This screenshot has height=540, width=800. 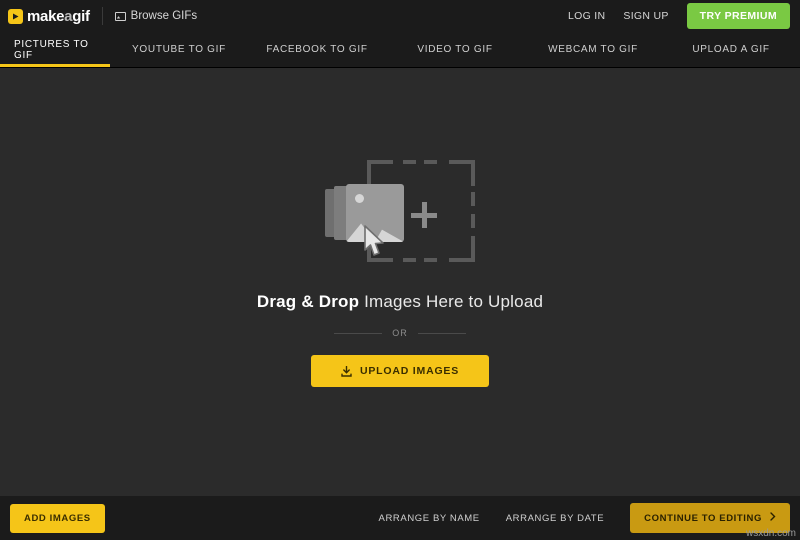 I want to click on logo-text-a: a, so click(x=68, y=16).